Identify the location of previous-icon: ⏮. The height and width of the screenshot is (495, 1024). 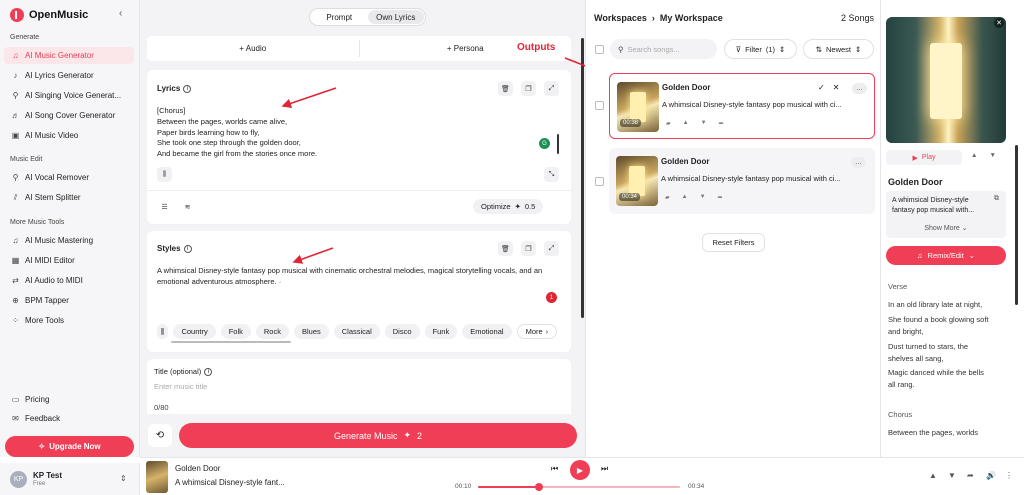
(554, 469).